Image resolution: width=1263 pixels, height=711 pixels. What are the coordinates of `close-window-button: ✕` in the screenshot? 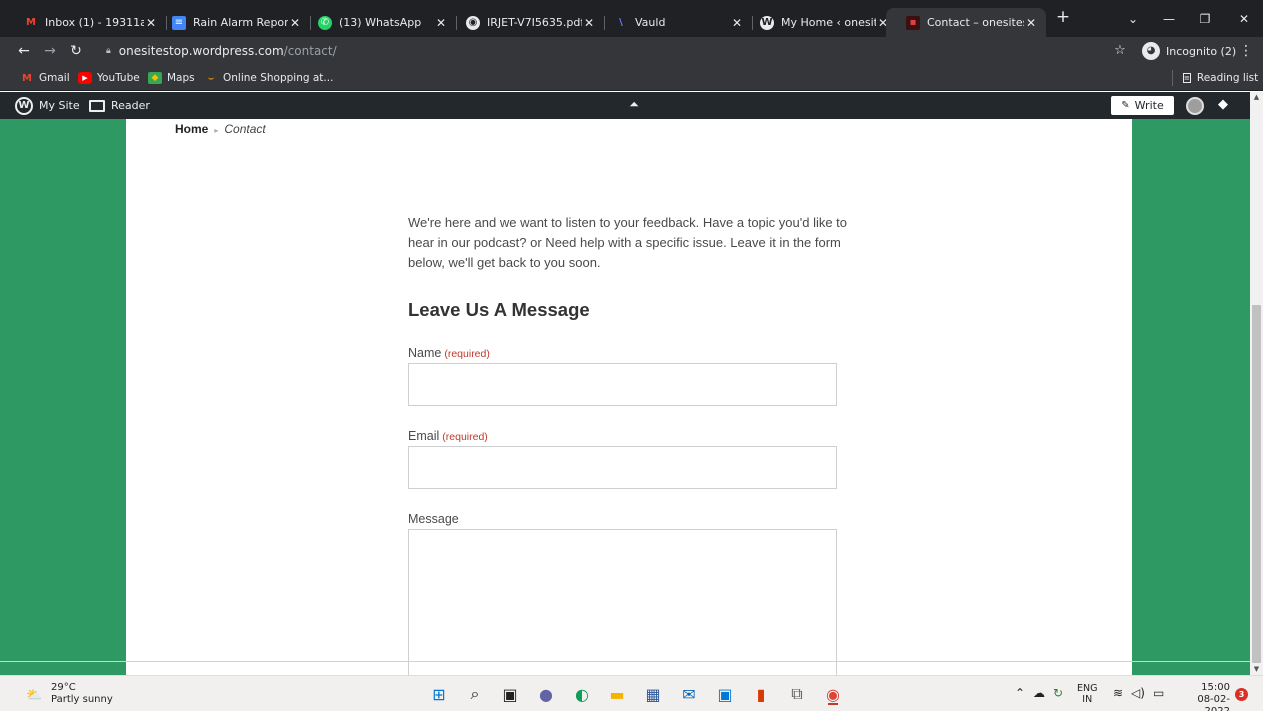 It's located at (1244, 19).